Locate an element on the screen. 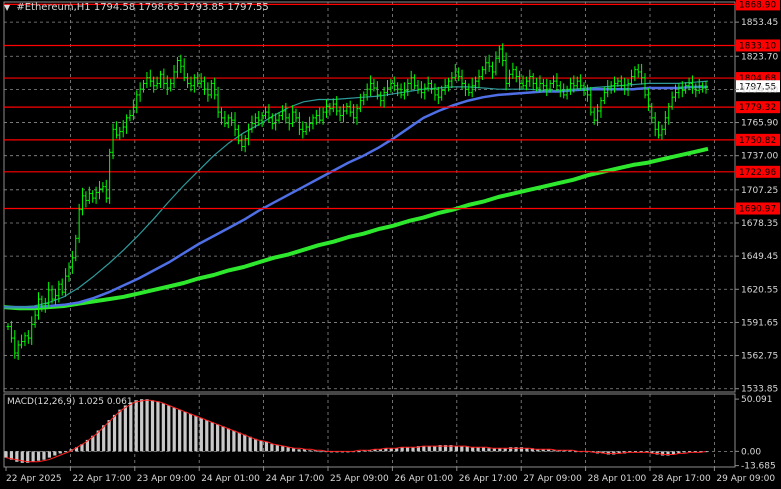  x-tick-label: 29 Apr 09:00 is located at coordinates (745, 479).